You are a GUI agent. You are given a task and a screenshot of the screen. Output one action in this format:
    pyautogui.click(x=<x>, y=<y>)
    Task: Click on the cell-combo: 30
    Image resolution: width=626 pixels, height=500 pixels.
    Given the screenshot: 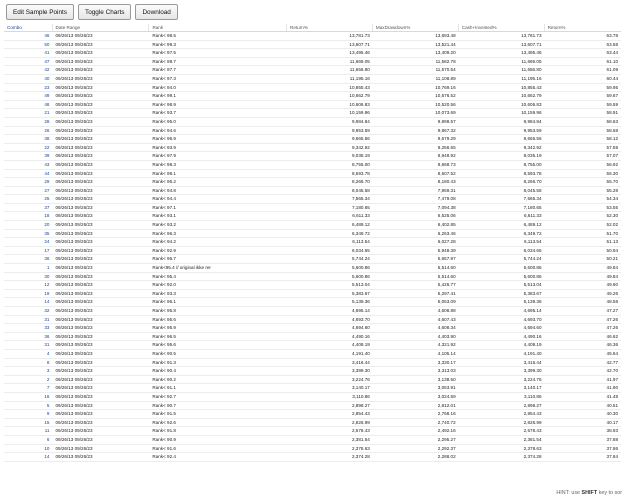 What is the action you would take?
    pyautogui.click(x=28, y=277)
    